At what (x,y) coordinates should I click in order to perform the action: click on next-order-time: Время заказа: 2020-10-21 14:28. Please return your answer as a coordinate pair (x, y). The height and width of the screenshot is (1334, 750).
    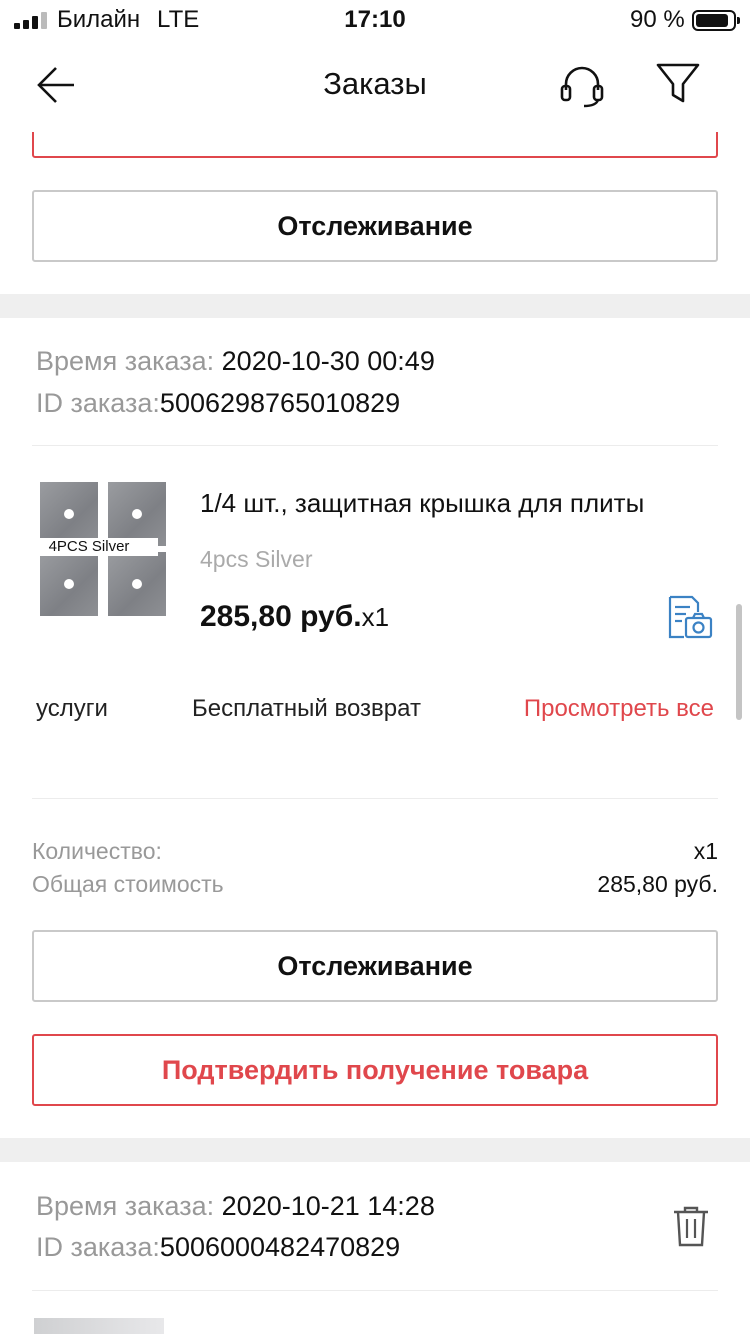
    Looking at the image, I should click on (235, 1206).